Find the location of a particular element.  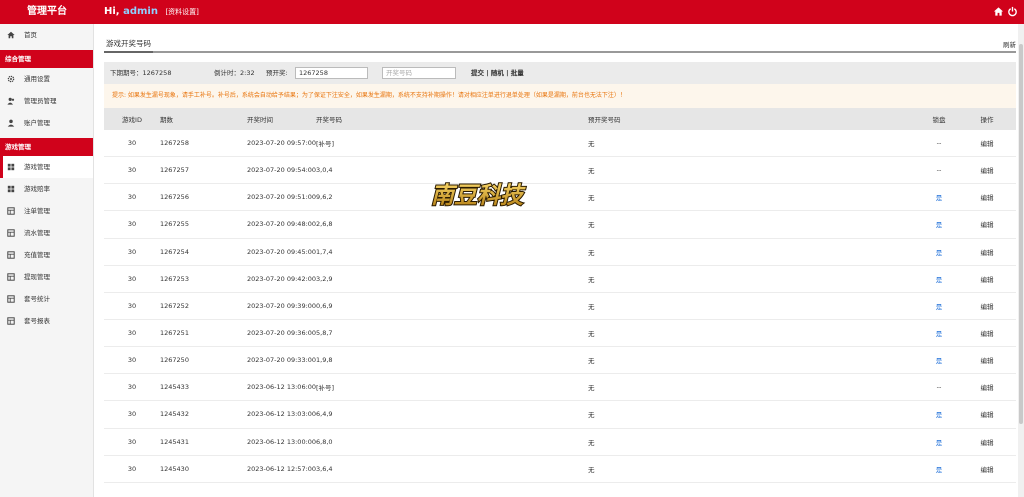

sidebar-item-account-management: 账户管理 is located at coordinates (46, 123).